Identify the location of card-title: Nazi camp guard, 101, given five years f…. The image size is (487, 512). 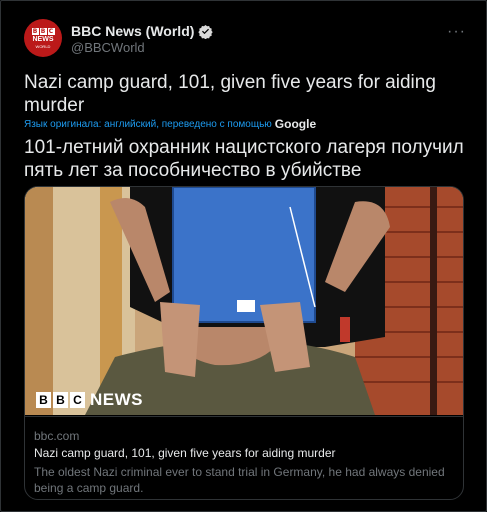
(185, 453).